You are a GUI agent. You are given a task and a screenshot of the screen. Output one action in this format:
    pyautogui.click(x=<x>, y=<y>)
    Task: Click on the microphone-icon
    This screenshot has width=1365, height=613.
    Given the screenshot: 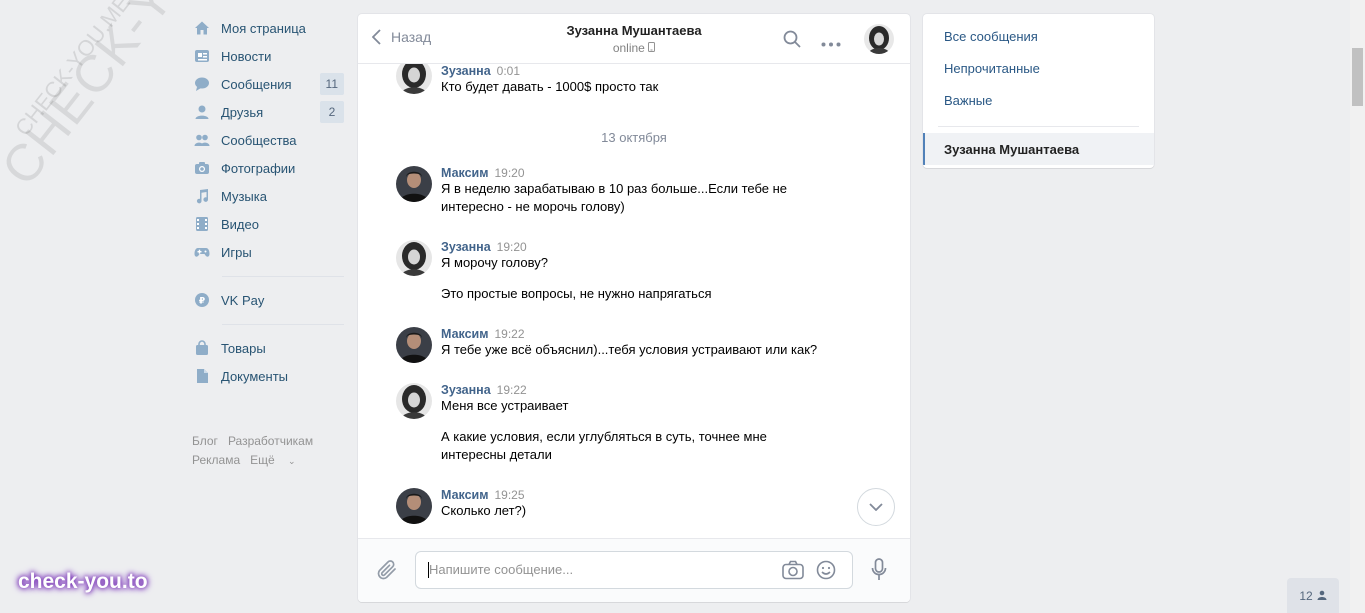 What is the action you would take?
    pyautogui.click(x=879, y=572)
    